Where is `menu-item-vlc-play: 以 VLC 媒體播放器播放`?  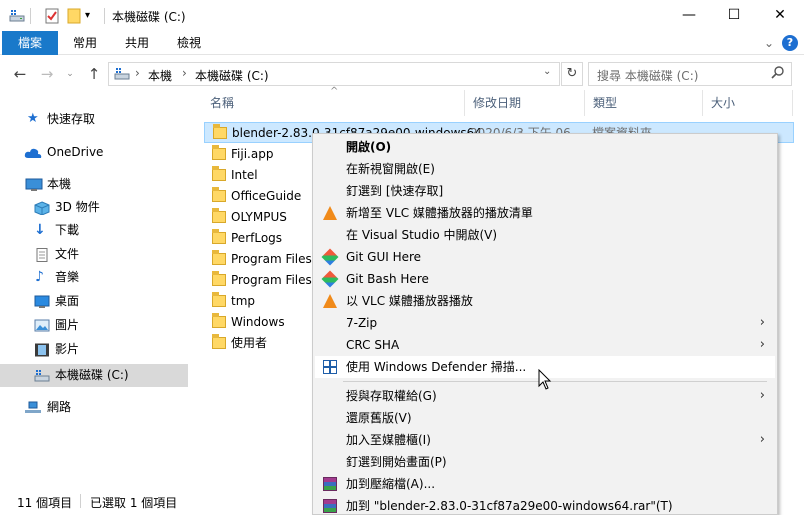 menu-item-vlc-play: 以 VLC 媒體播放器播放 is located at coordinates (545, 301).